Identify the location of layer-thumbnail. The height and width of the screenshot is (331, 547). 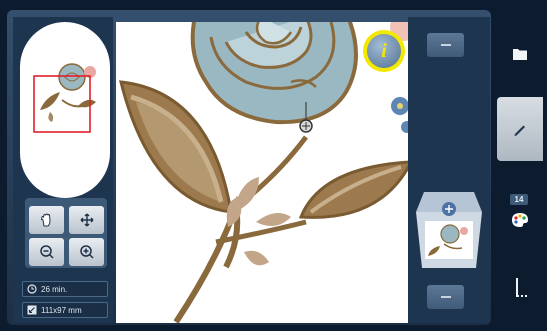
(449, 230).